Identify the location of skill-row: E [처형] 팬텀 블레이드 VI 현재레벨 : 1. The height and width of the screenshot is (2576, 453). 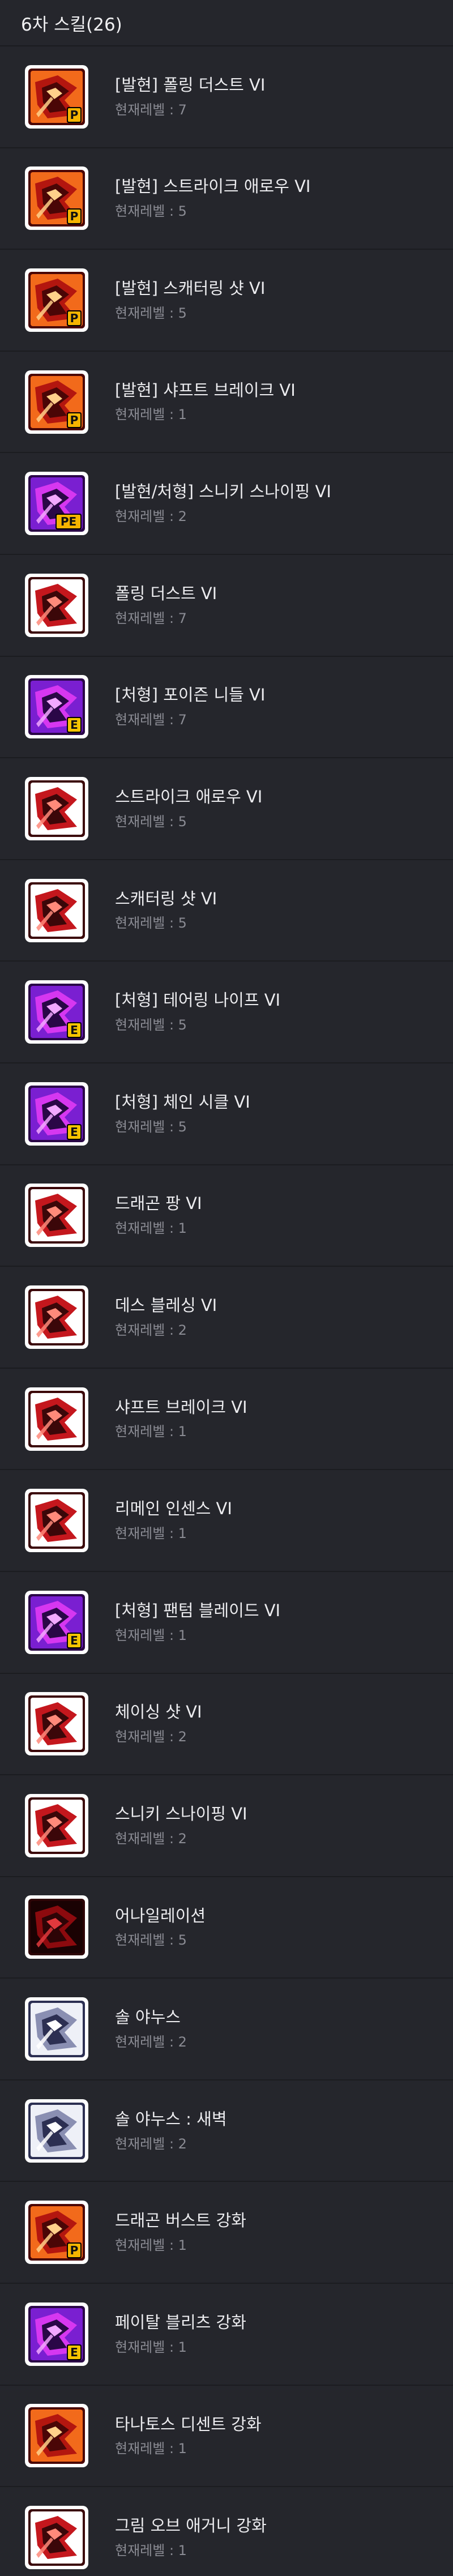
(226, 1623).